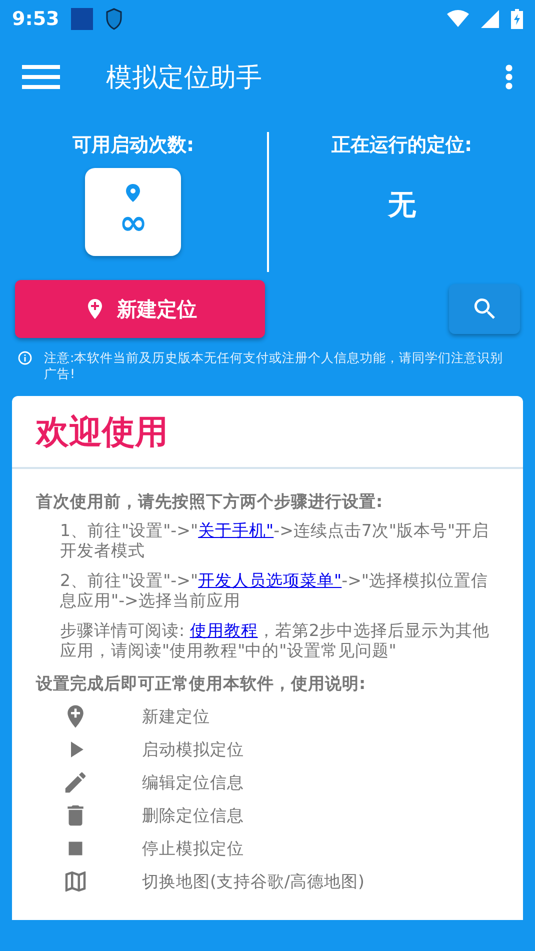 This screenshot has height=951, width=535. I want to click on pin-icon, so click(133, 193).